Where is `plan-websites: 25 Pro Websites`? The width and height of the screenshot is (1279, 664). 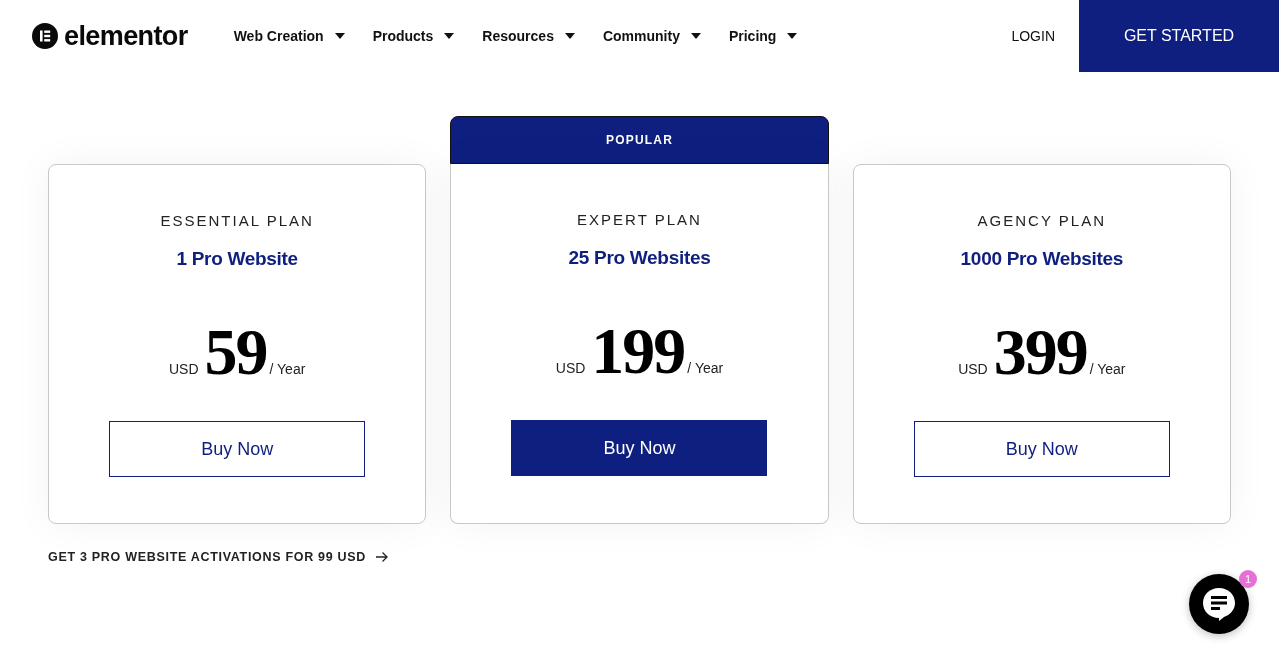 plan-websites: 25 Pro Websites is located at coordinates (639, 258).